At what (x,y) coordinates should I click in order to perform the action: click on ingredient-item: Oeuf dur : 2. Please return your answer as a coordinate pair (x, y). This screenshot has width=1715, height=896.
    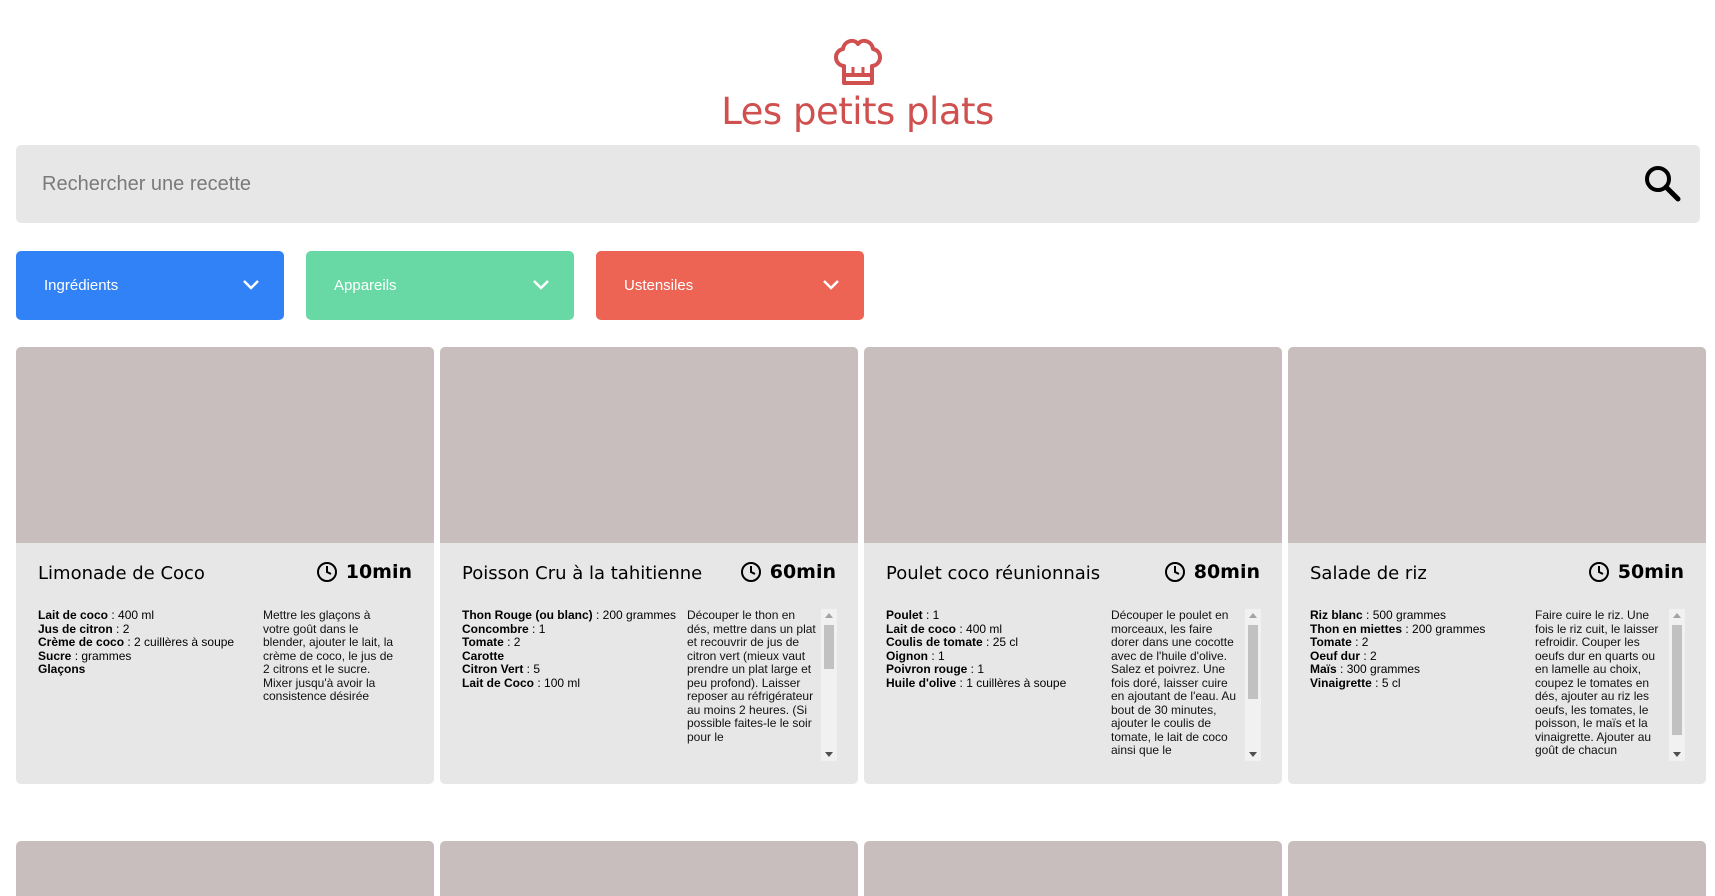
    Looking at the image, I should click on (1343, 655).